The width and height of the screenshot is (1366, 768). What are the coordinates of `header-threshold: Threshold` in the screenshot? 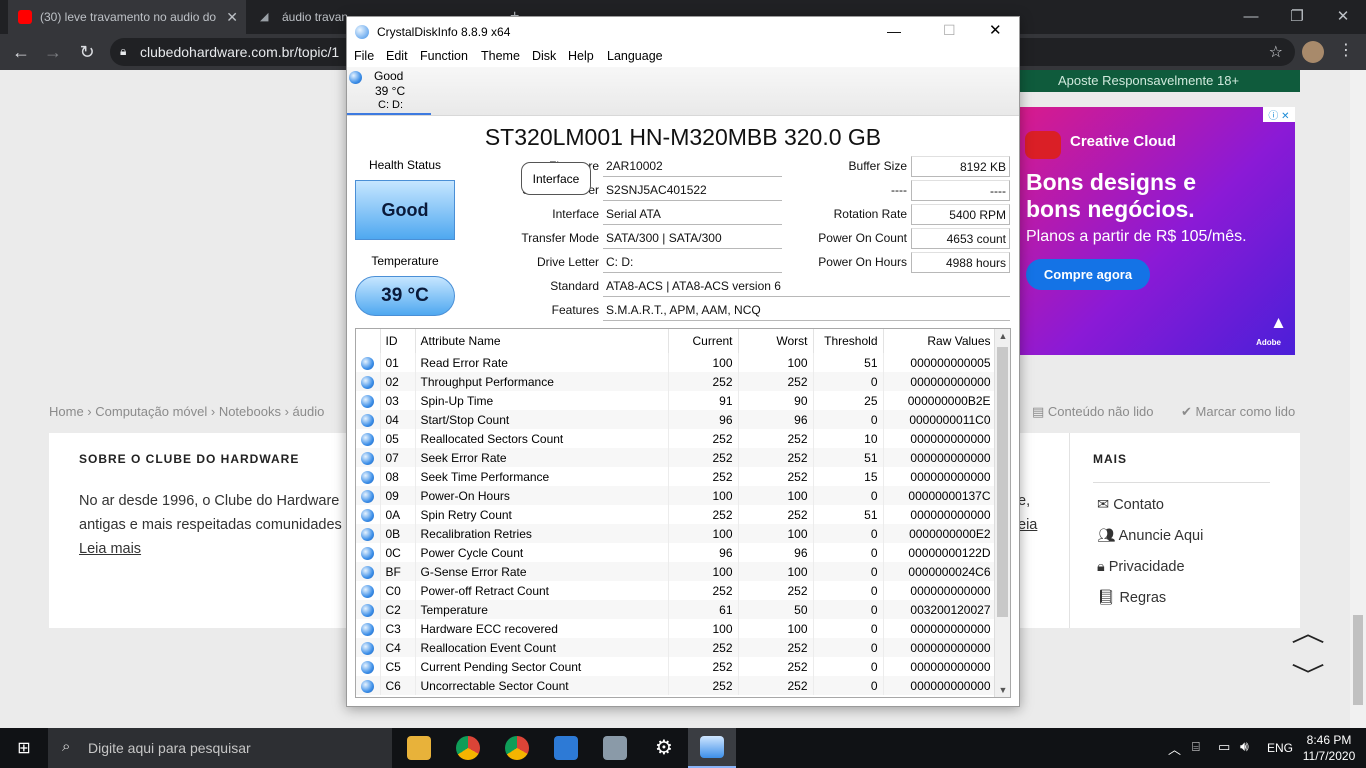 It's located at (848, 341).